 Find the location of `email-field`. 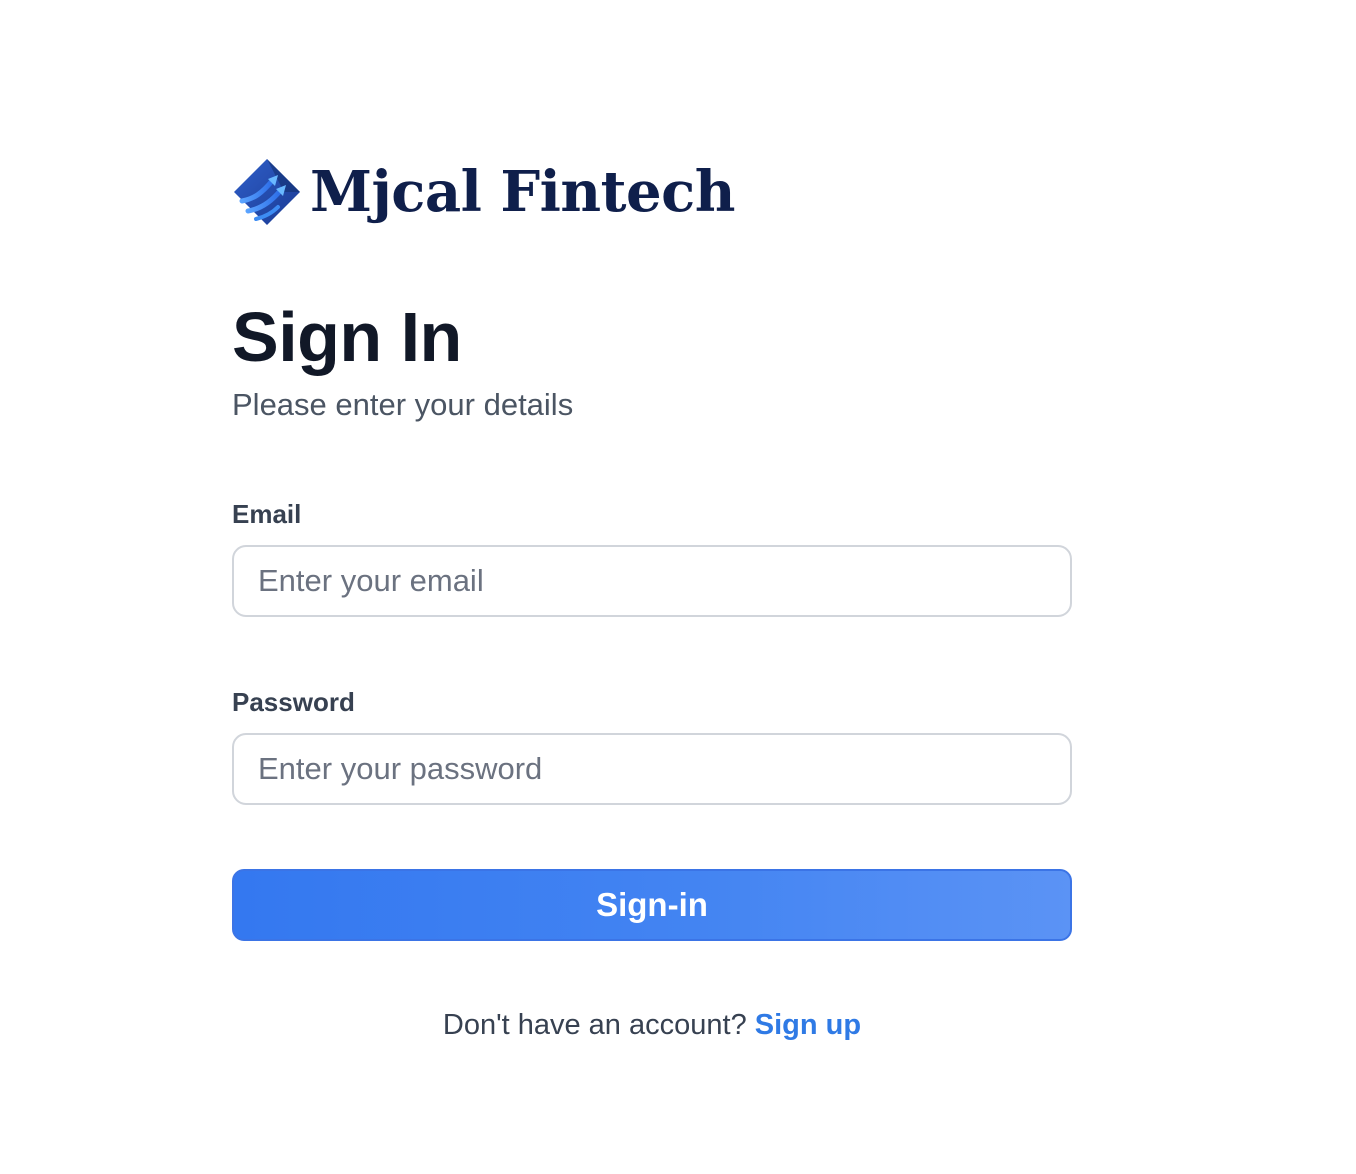

email-field is located at coordinates (652, 581).